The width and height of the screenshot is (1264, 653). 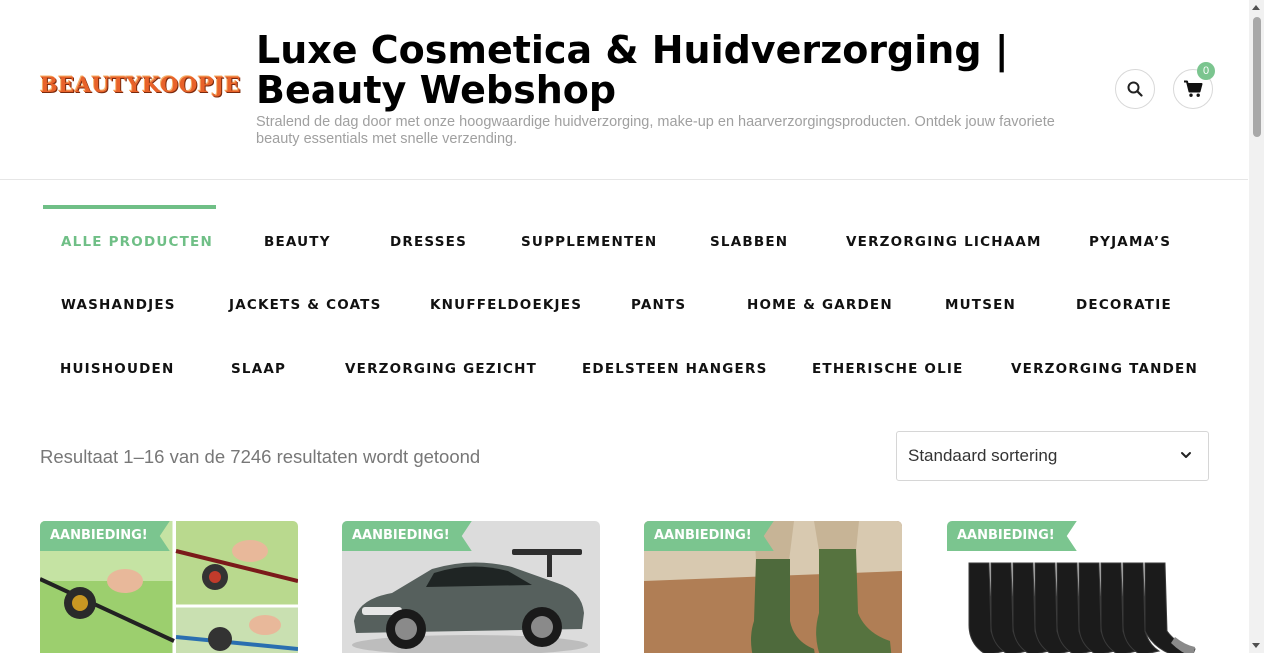 What do you see at coordinates (1130, 242) in the screenshot?
I see `nav-item-pyjamas: PYJAMA’S` at bounding box center [1130, 242].